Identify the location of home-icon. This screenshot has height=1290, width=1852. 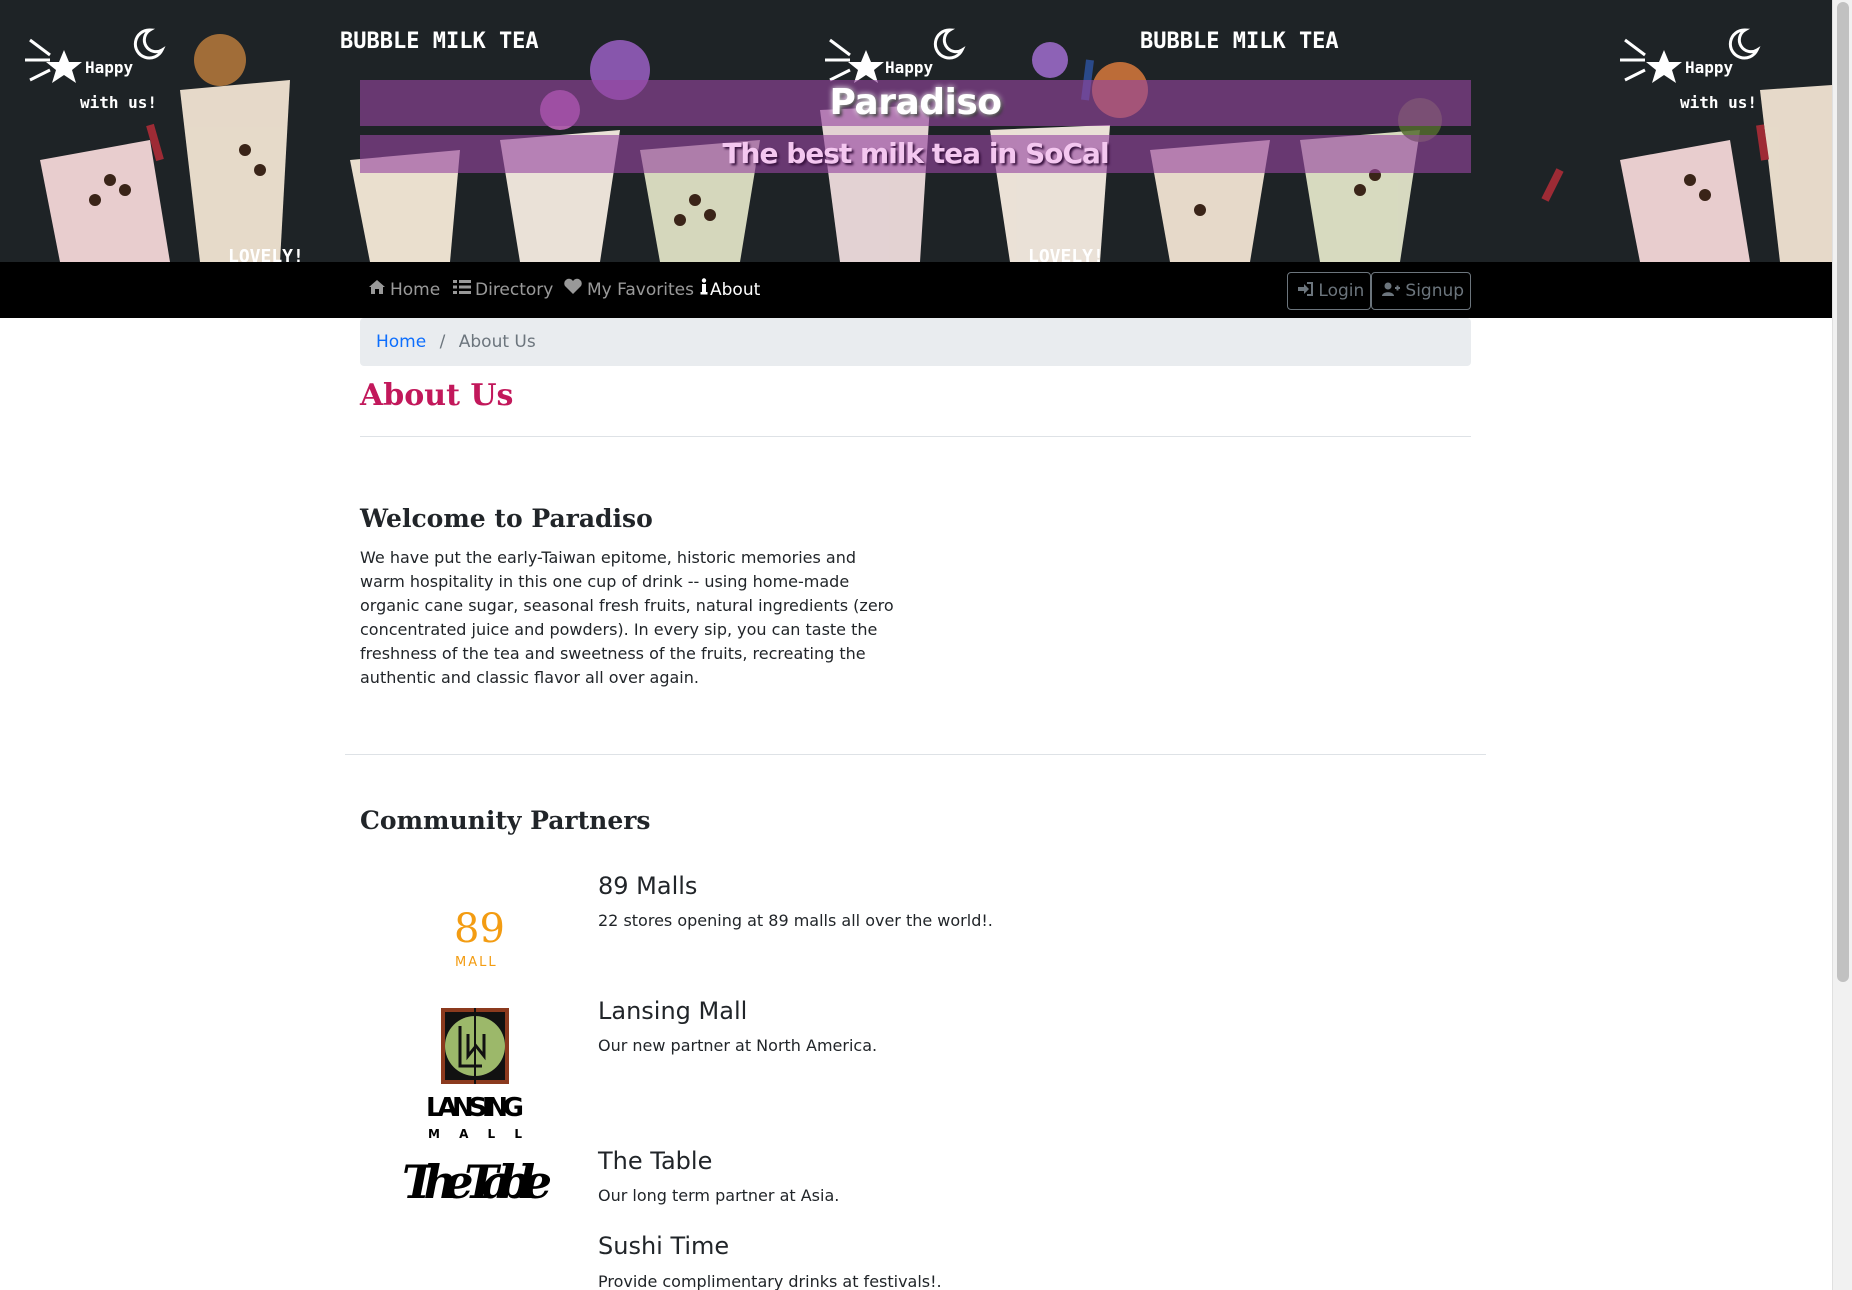
(377, 290).